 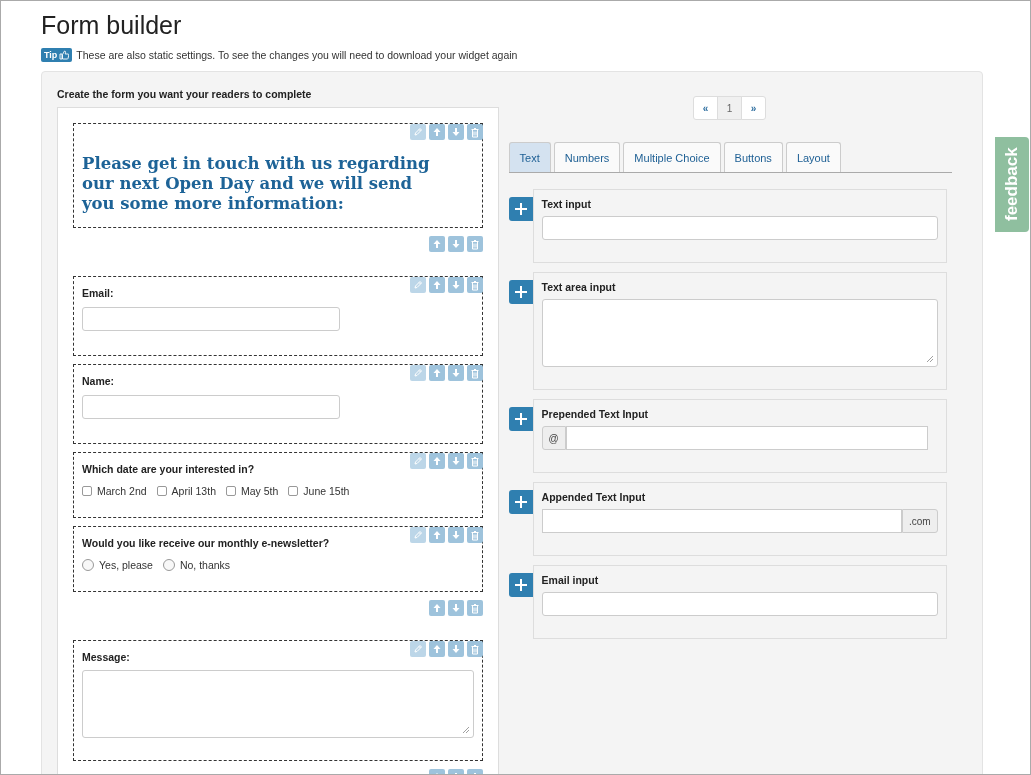 What do you see at coordinates (595, 414) in the screenshot?
I see `widget-label: Prepended Text Input` at bounding box center [595, 414].